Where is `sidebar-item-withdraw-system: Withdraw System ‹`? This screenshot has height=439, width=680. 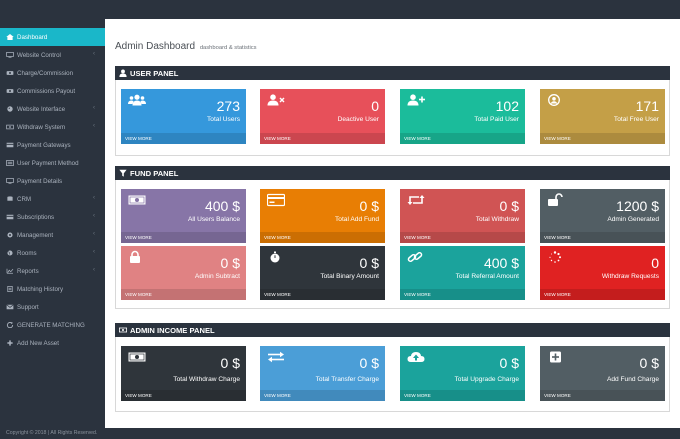 sidebar-item-withdraw-system: Withdraw System ‹ is located at coordinates (52, 127).